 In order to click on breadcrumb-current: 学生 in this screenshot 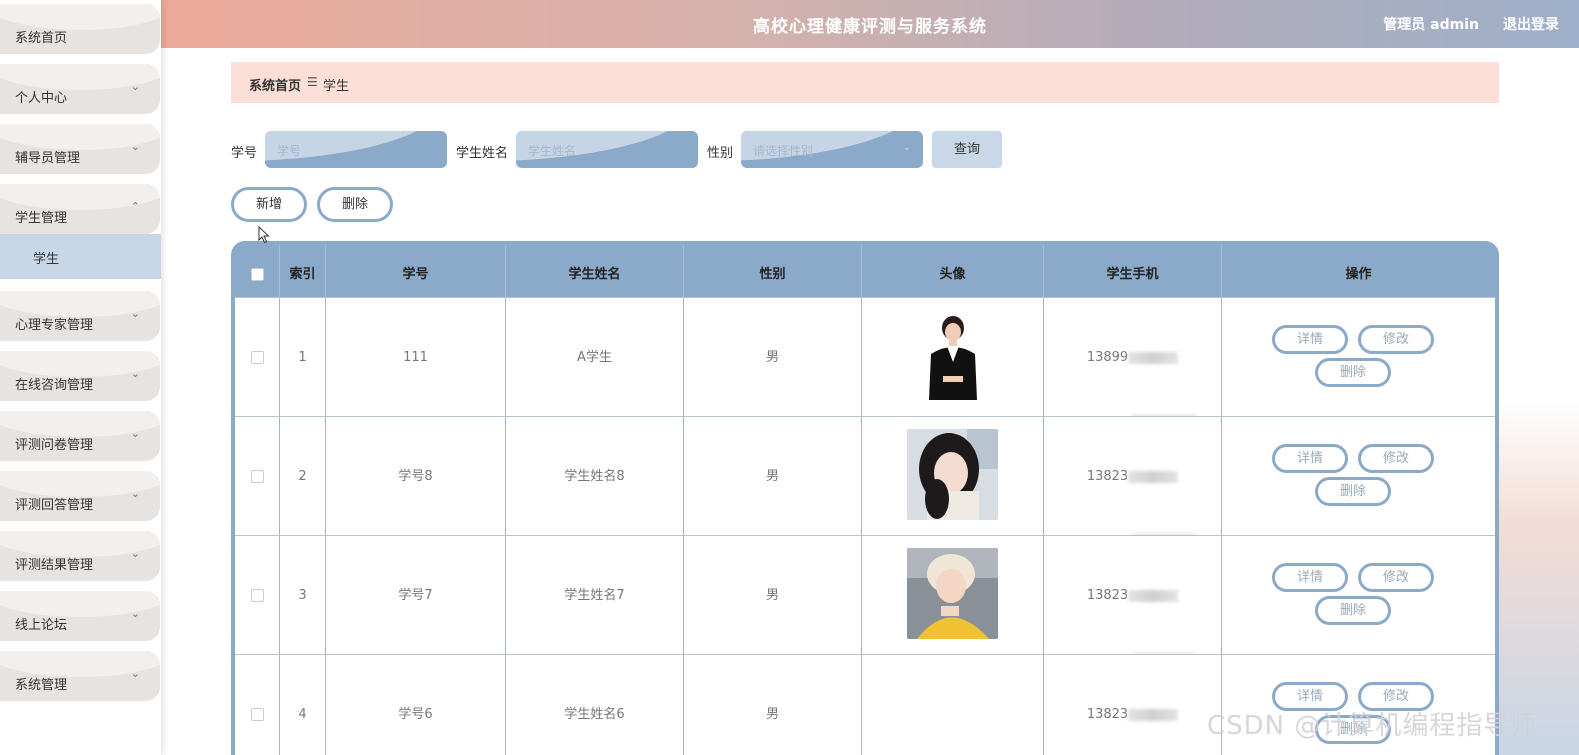, I will do `click(336, 86)`.